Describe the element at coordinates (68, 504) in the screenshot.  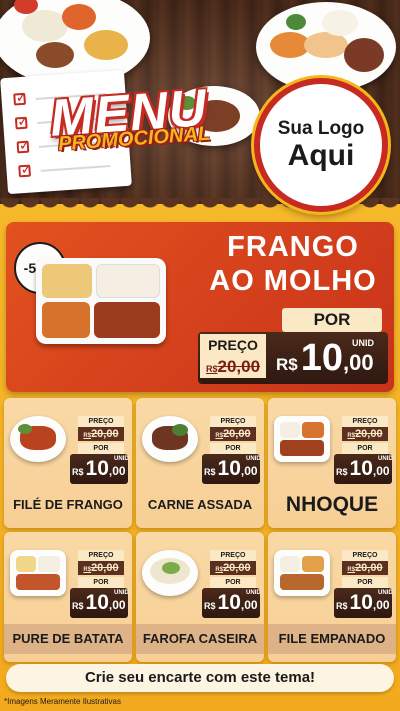
I see `dish-name: FILÉ DE FRANGO` at that location.